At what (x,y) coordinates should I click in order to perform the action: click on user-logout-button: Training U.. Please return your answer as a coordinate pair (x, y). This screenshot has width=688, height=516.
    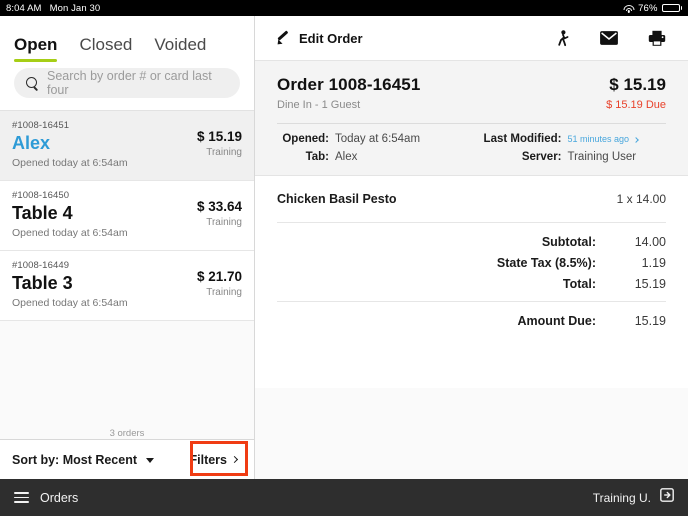
    Looking at the image, I should click on (633, 497).